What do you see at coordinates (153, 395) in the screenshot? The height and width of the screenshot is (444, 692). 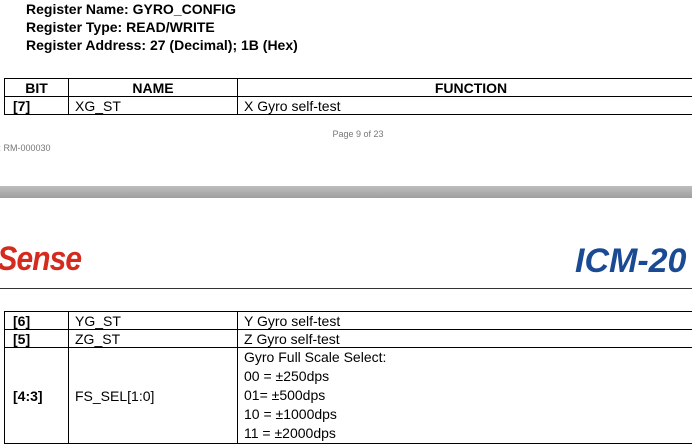 I see `name-cell: FS_SEL[1:0]` at bounding box center [153, 395].